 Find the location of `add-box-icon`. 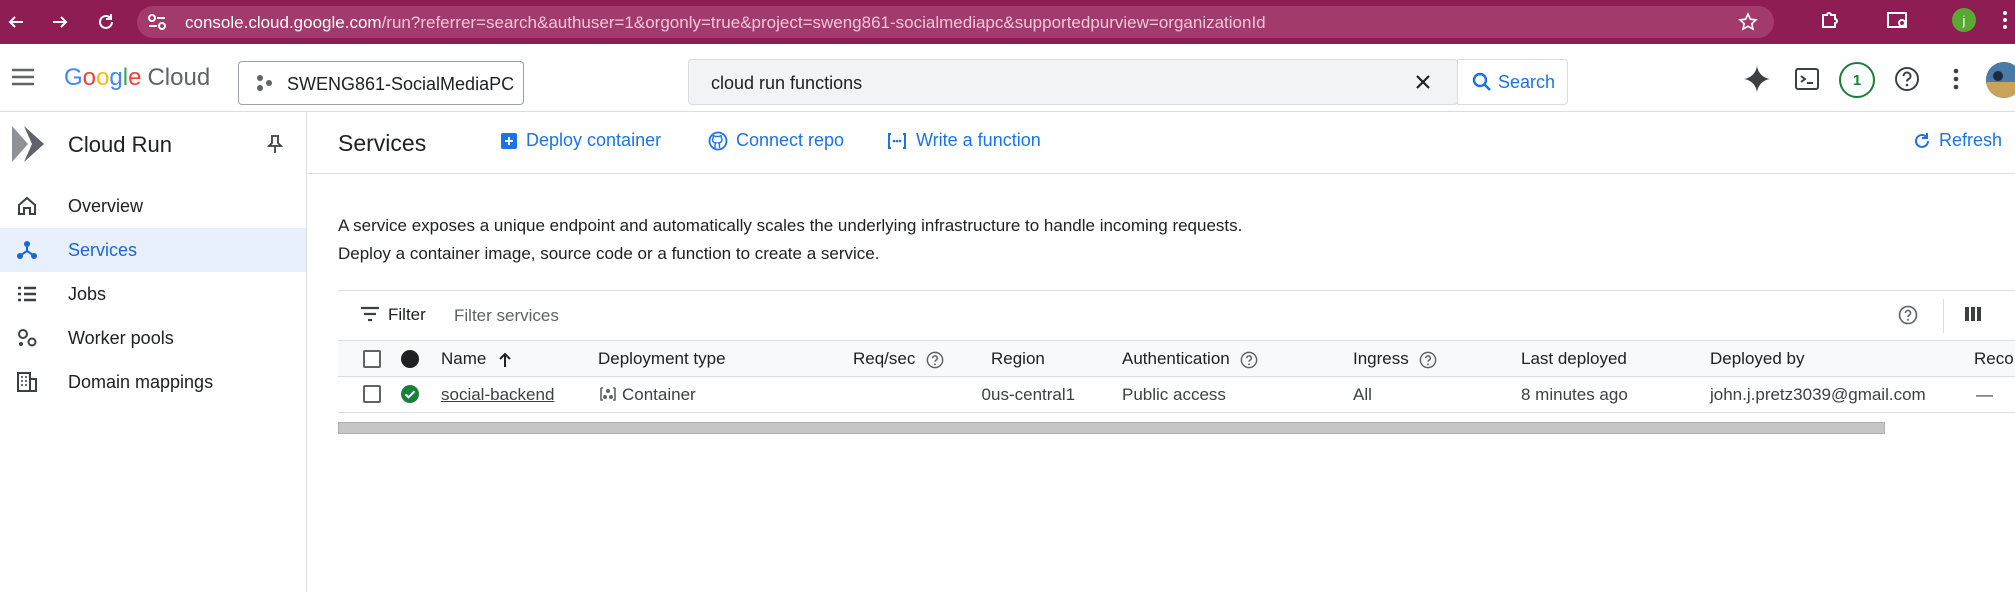

add-box-icon is located at coordinates (509, 140).